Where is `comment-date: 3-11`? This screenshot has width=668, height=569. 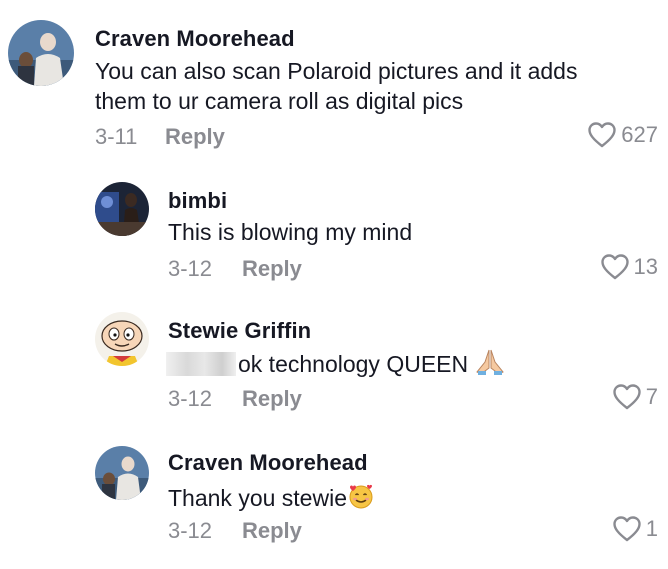
comment-date: 3-11 is located at coordinates (116, 136).